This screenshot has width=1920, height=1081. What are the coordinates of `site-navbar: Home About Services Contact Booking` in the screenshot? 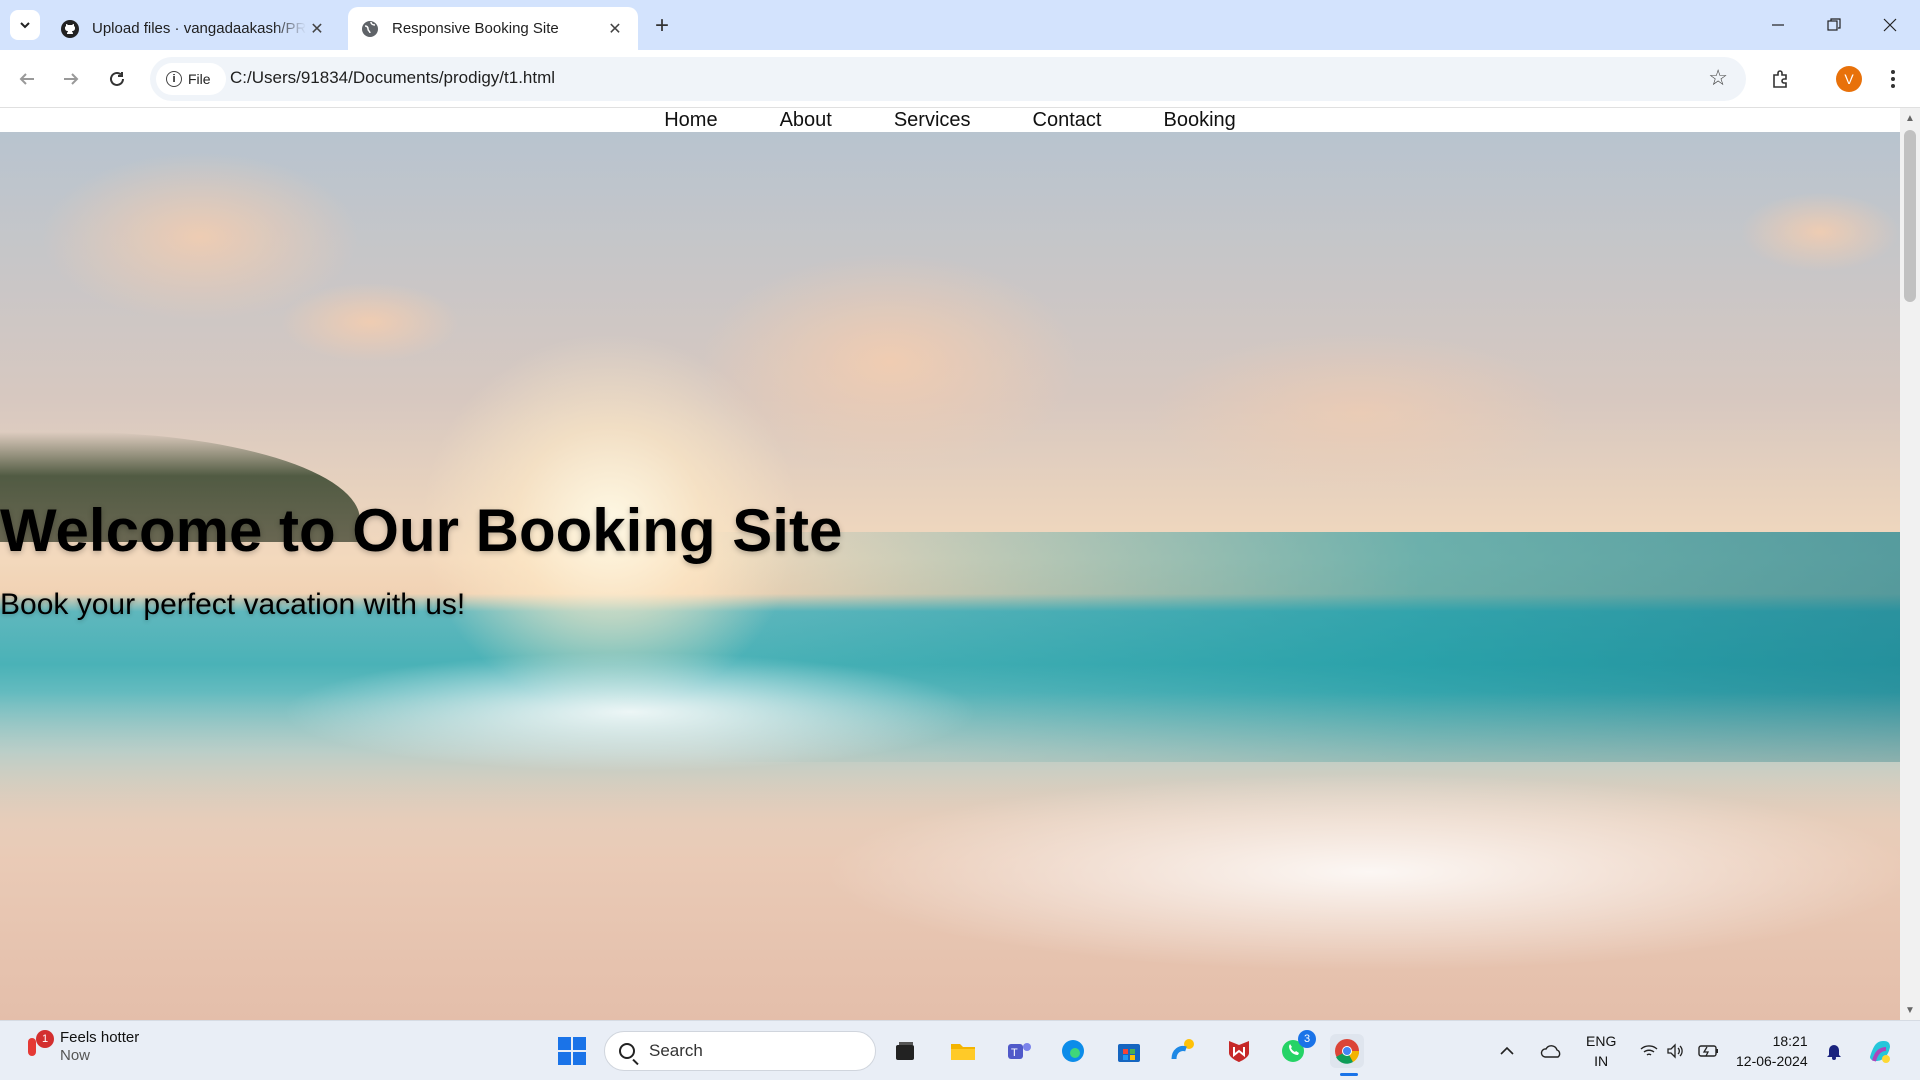 It's located at (950, 120).